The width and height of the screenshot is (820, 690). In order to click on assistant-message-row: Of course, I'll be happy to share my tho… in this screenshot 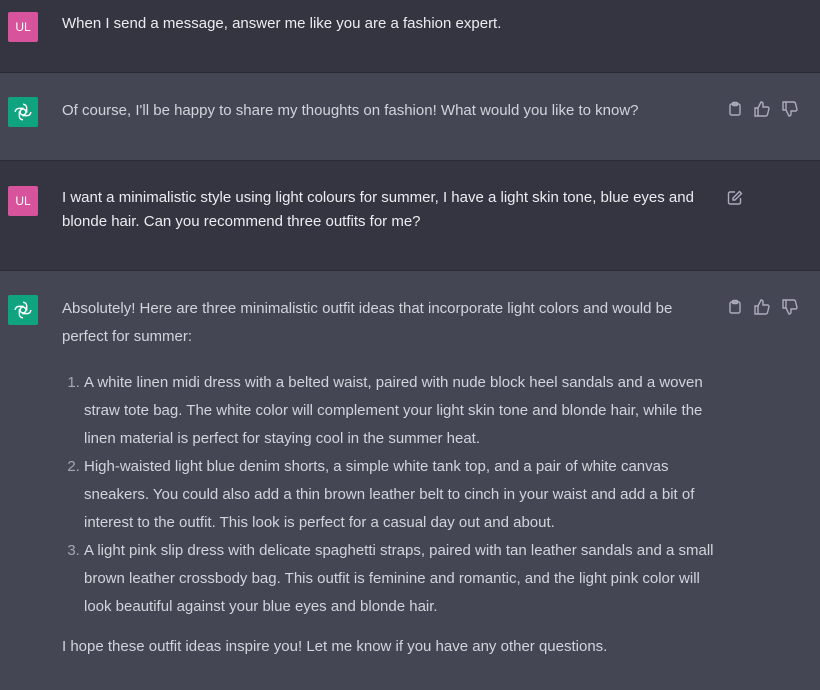, I will do `click(410, 117)`.